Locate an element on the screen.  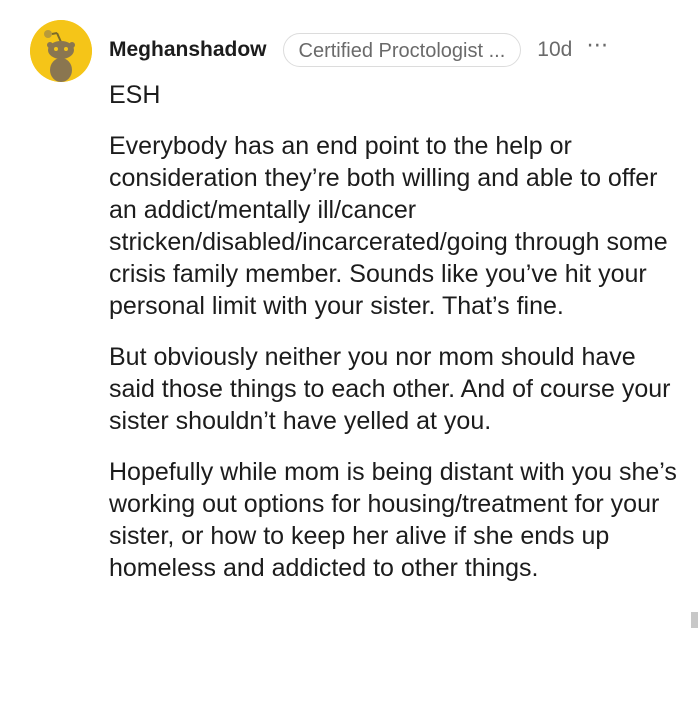
comment-paragraph: ESH is located at coordinates (135, 95).